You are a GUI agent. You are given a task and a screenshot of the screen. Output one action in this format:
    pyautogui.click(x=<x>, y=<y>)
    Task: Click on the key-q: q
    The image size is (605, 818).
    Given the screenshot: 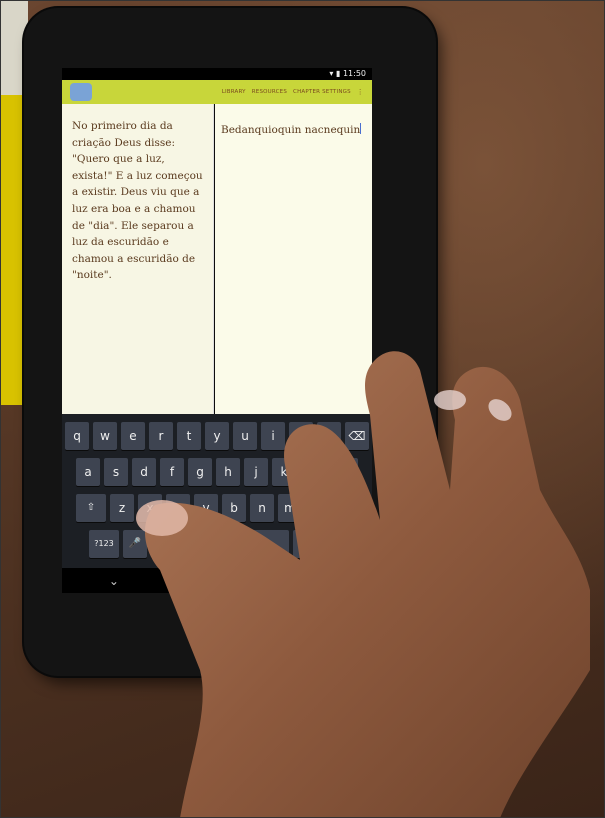 What is the action you would take?
    pyautogui.click(x=77, y=436)
    